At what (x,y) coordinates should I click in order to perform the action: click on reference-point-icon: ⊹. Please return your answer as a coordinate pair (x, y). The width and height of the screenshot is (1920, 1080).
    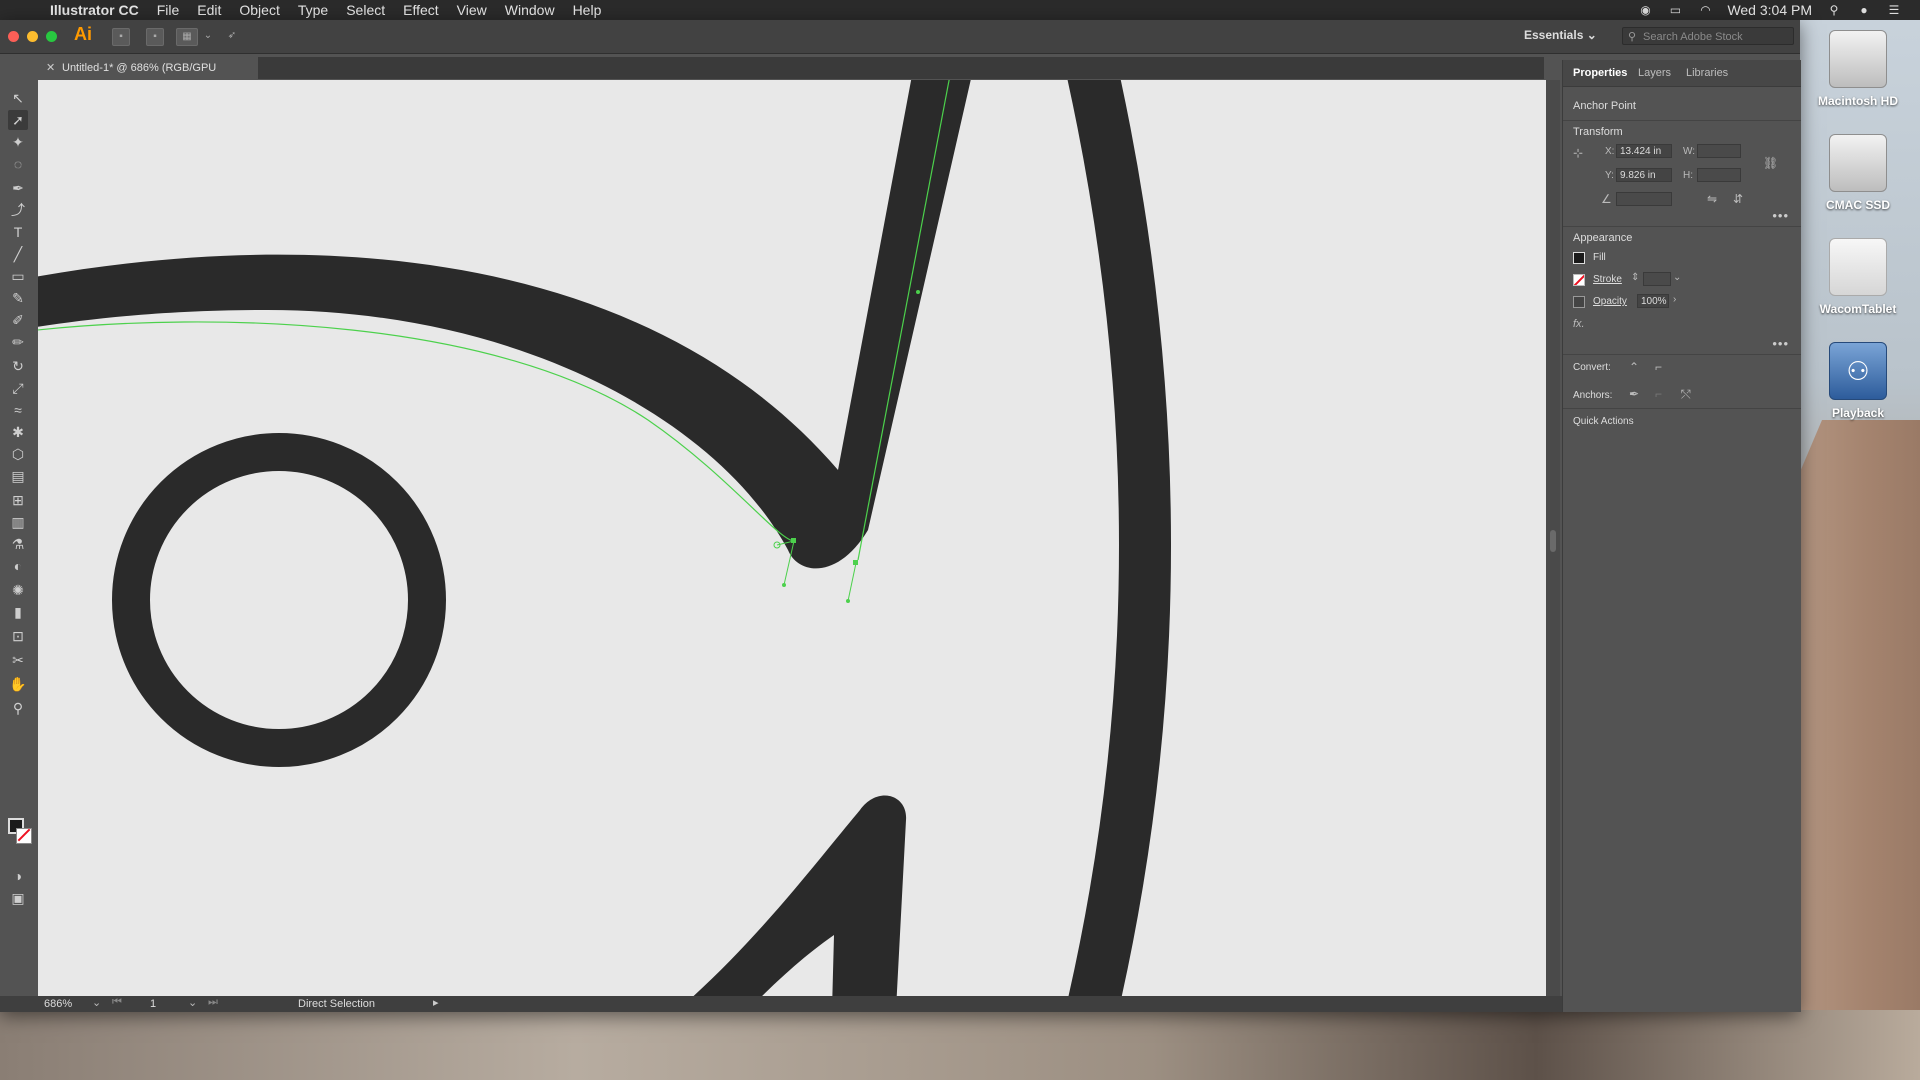
    Looking at the image, I should click on (1578, 153).